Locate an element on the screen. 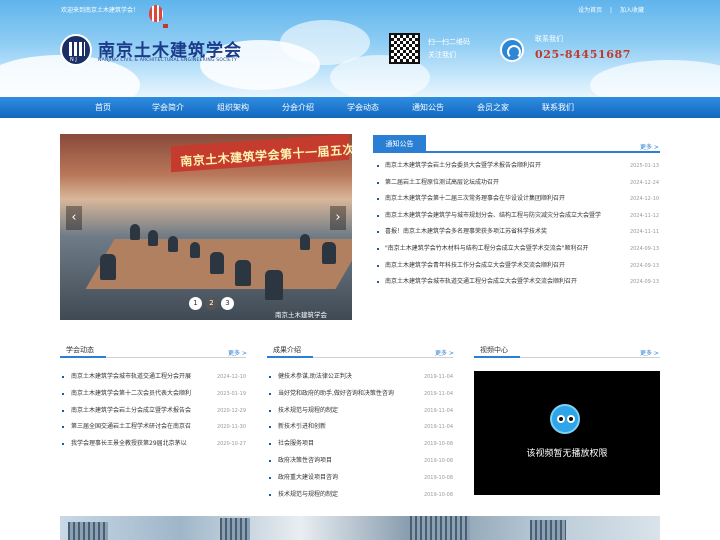 This screenshot has height=540, width=720. news-item-title: 我学会理事长王景全教授获第29届北京茅以 is located at coordinates (129, 444).